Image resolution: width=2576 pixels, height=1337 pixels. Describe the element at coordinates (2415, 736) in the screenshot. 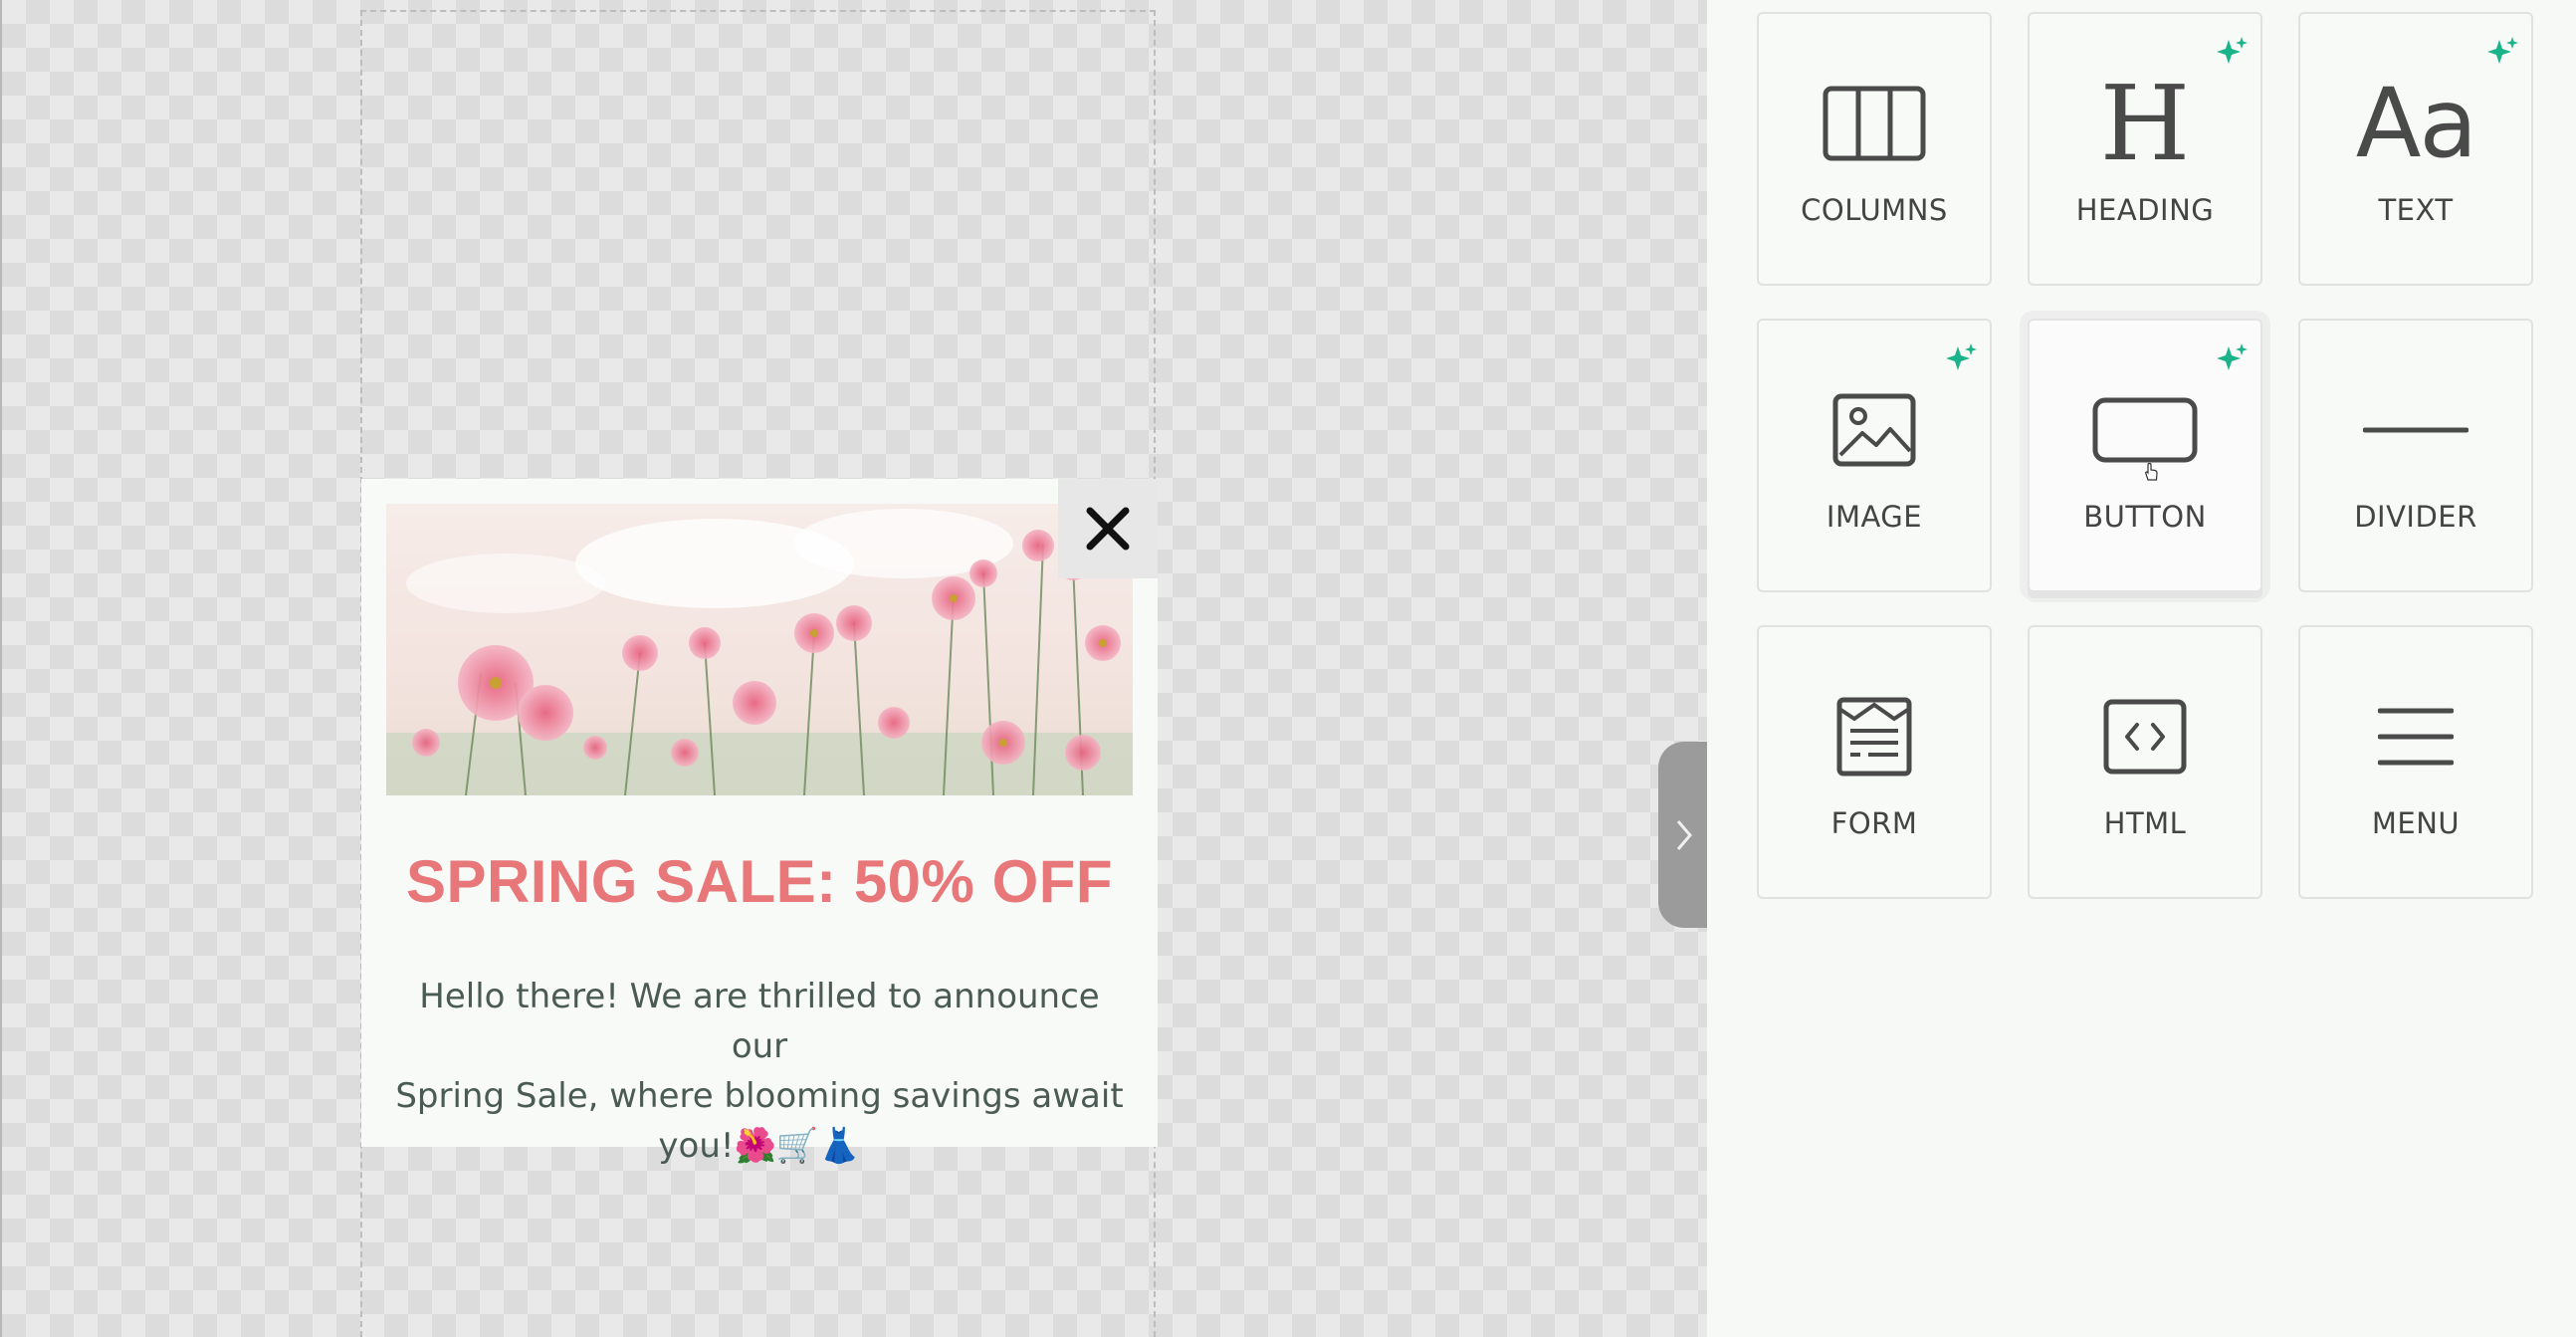

I see `menu-icon` at that location.